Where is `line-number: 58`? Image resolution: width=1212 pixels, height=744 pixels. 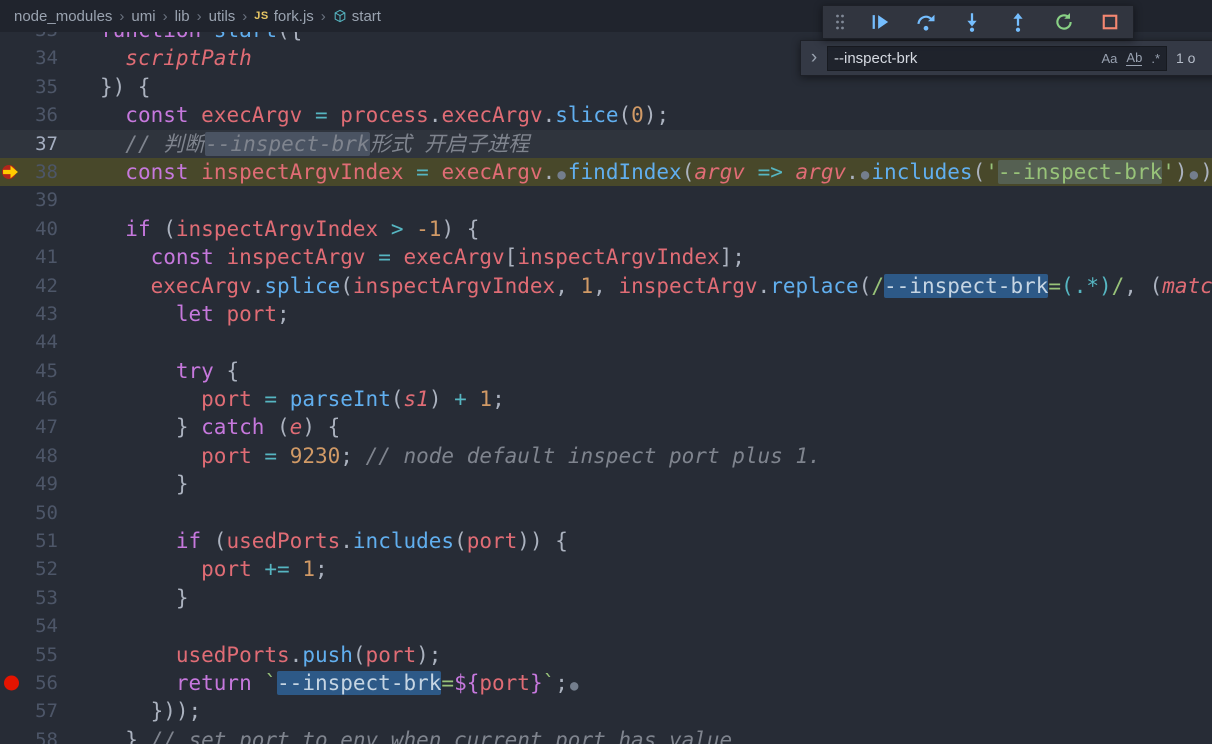 line-number: 58 is located at coordinates (29, 735).